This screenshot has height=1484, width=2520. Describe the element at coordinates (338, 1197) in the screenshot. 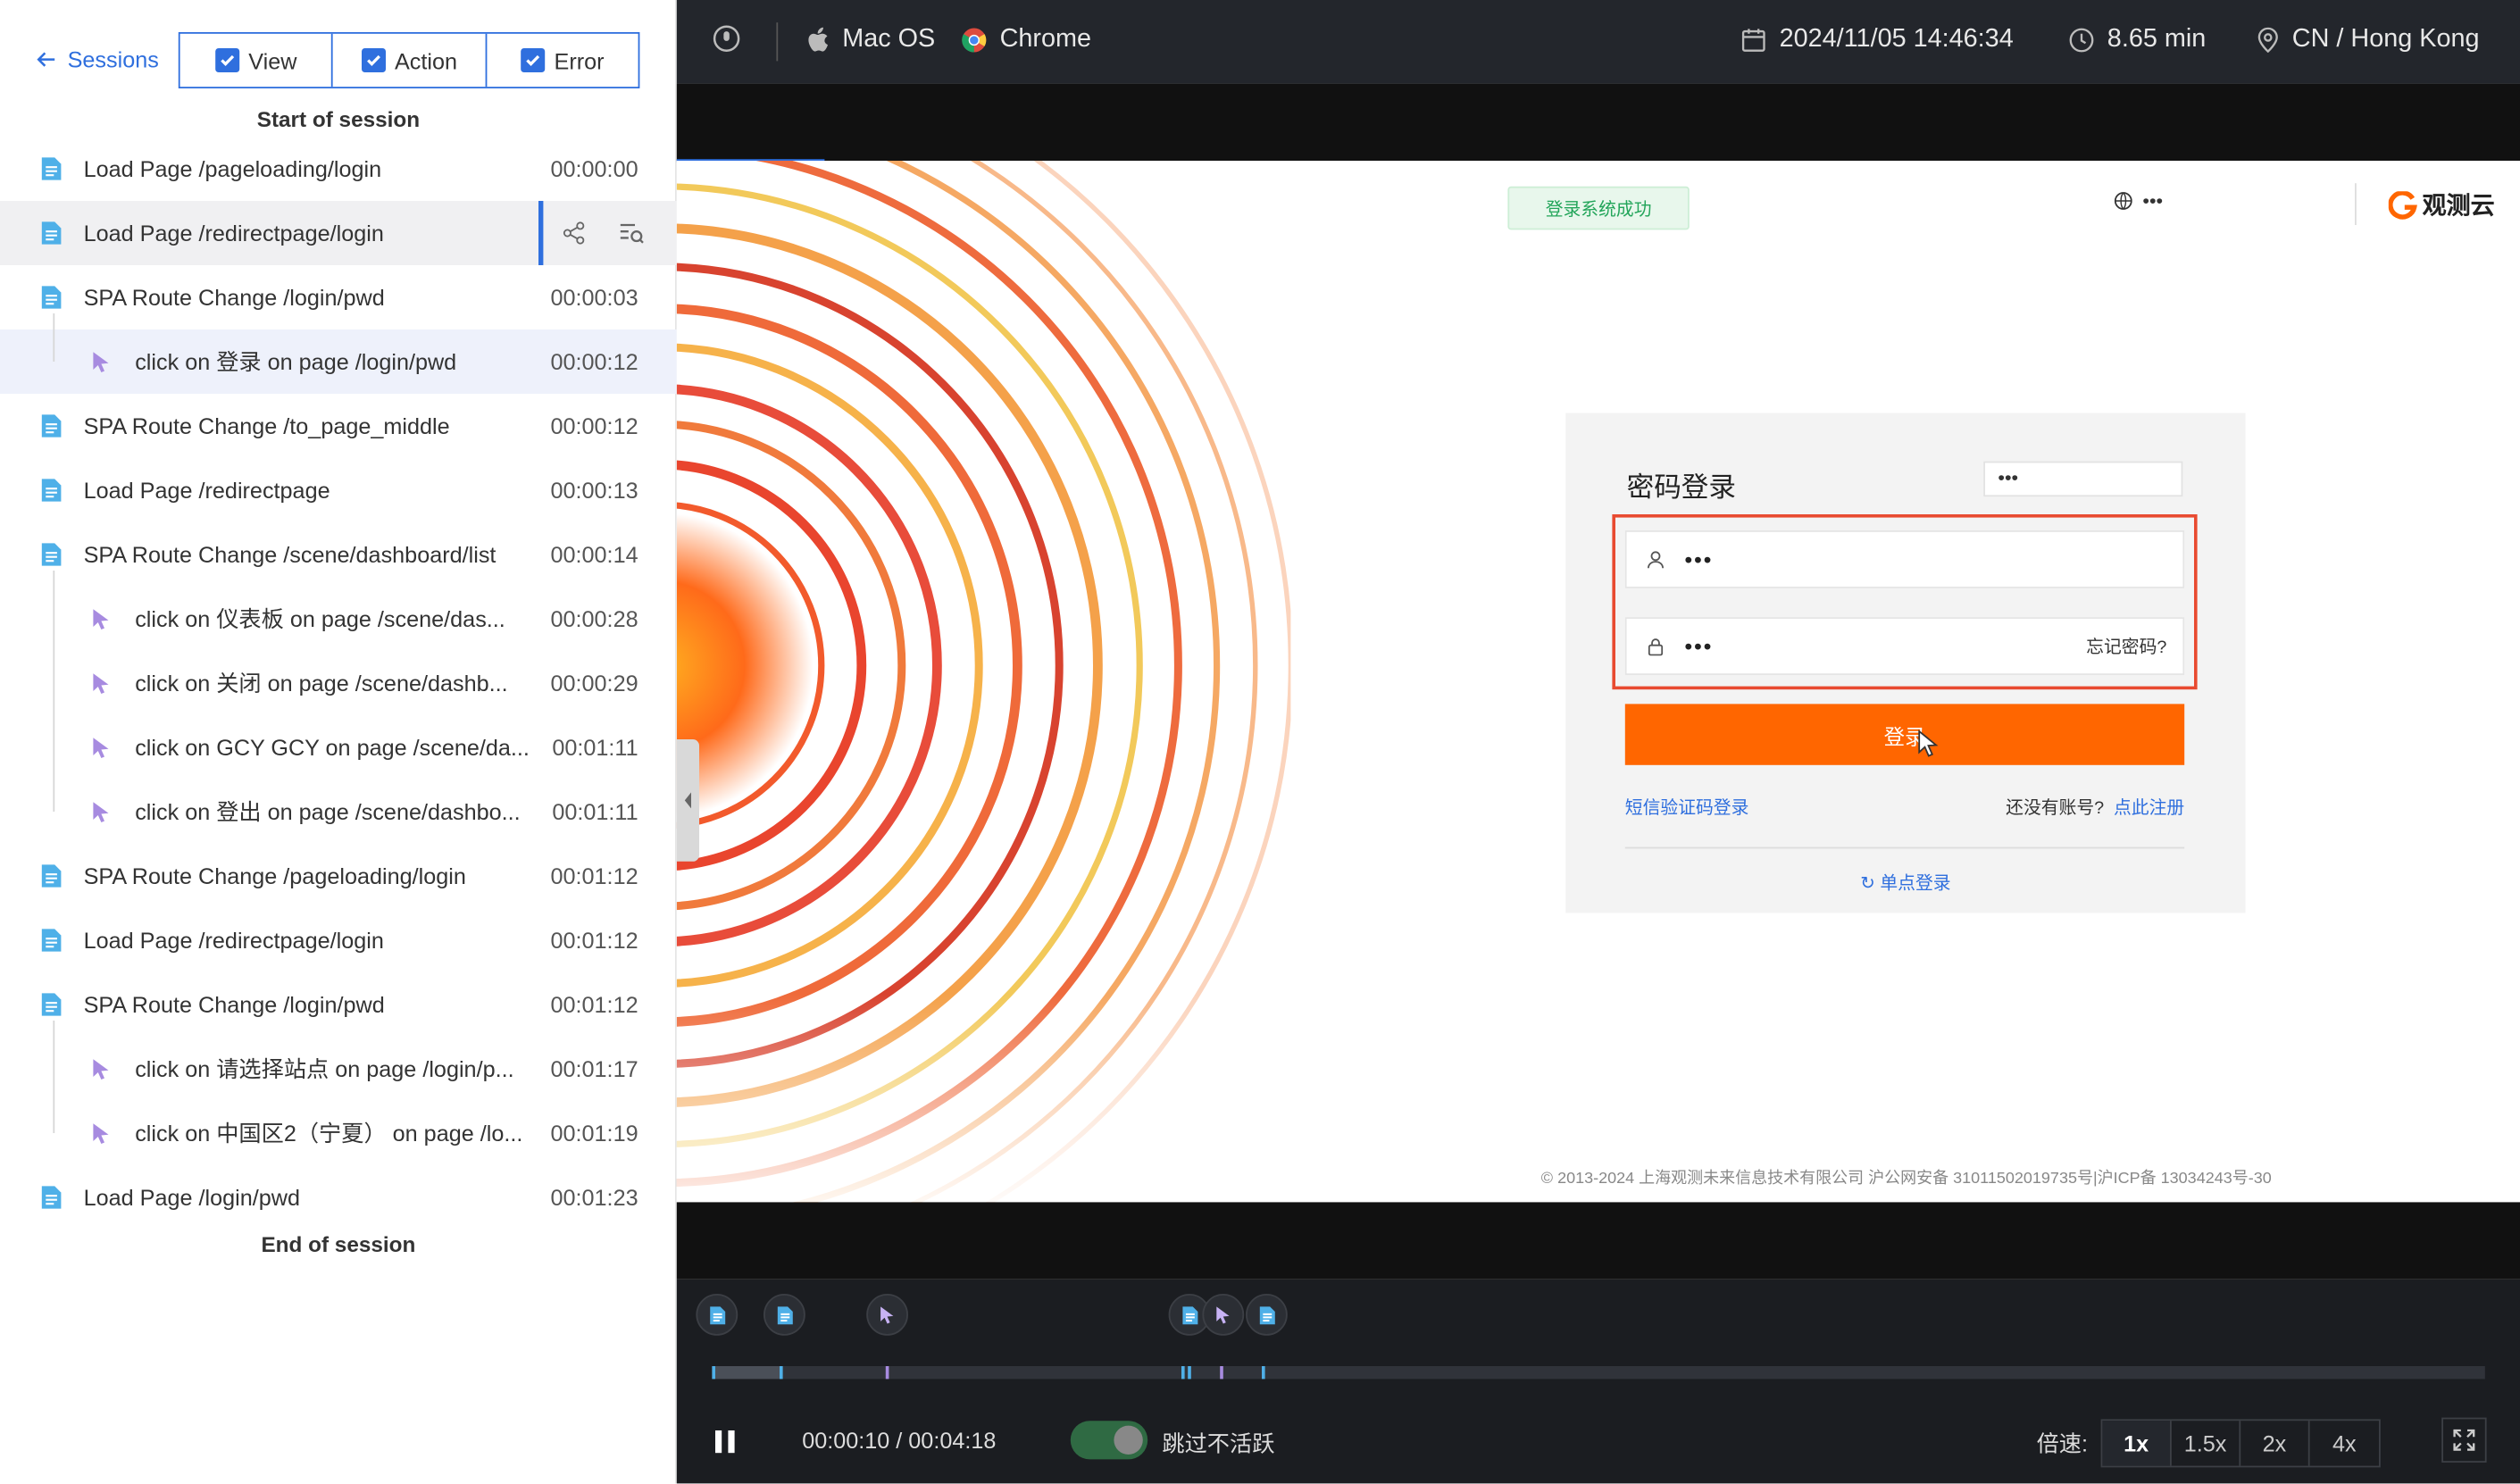

I see `view-event-row: Load Page /login/pwd 00:01:23` at that location.